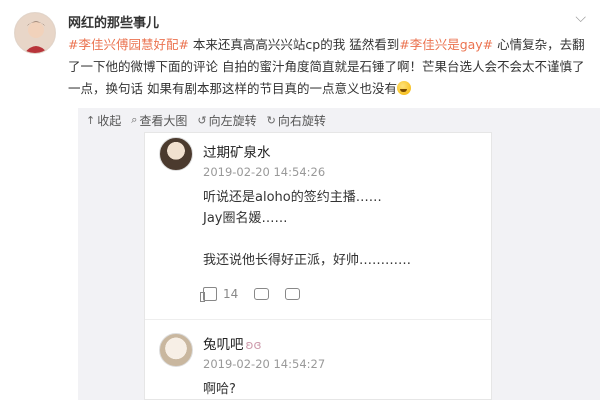 This screenshot has height=400, width=600. I want to click on reply-icon, so click(262, 294).